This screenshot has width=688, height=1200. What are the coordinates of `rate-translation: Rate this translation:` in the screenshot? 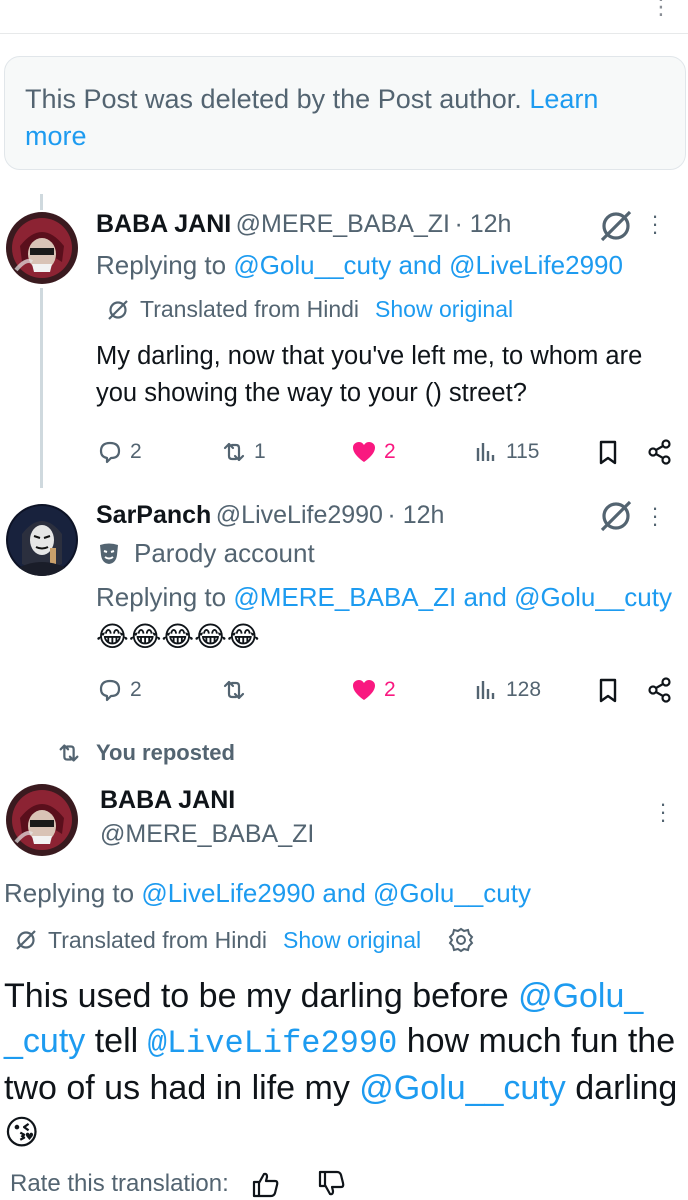 It's located at (178, 1184).